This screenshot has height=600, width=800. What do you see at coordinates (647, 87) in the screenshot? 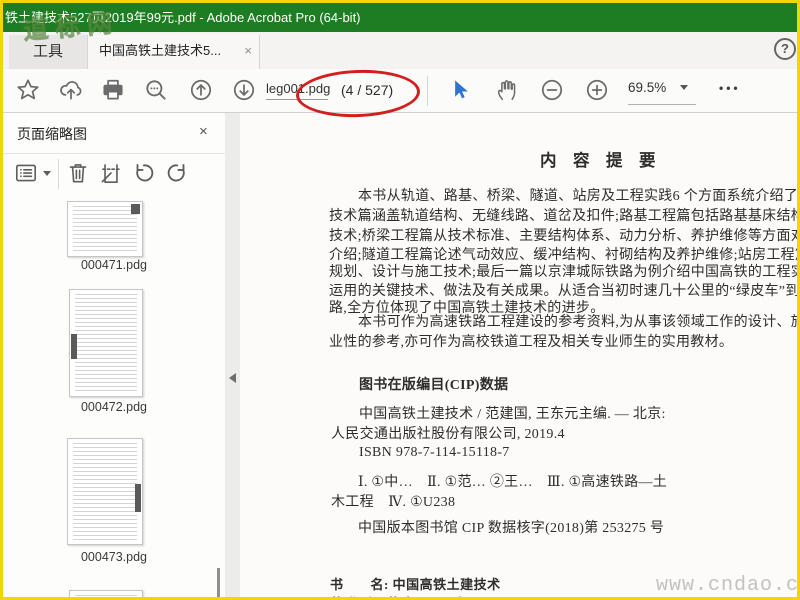
I see `zoom-level-value: 69.5%` at bounding box center [647, 87].